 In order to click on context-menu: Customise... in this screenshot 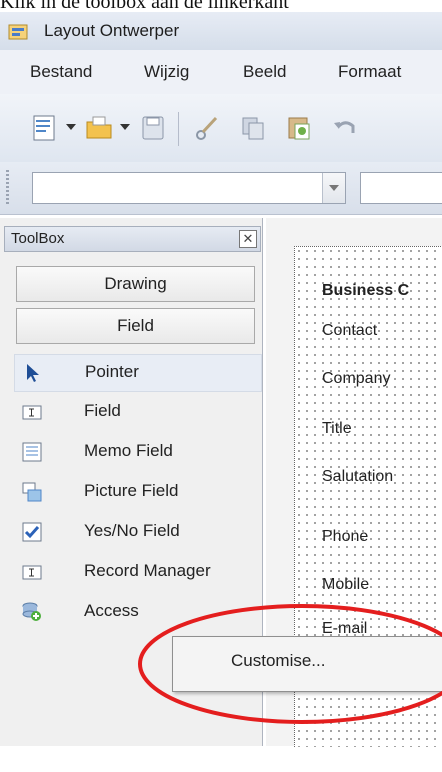, I will do `click(307, 664)`.